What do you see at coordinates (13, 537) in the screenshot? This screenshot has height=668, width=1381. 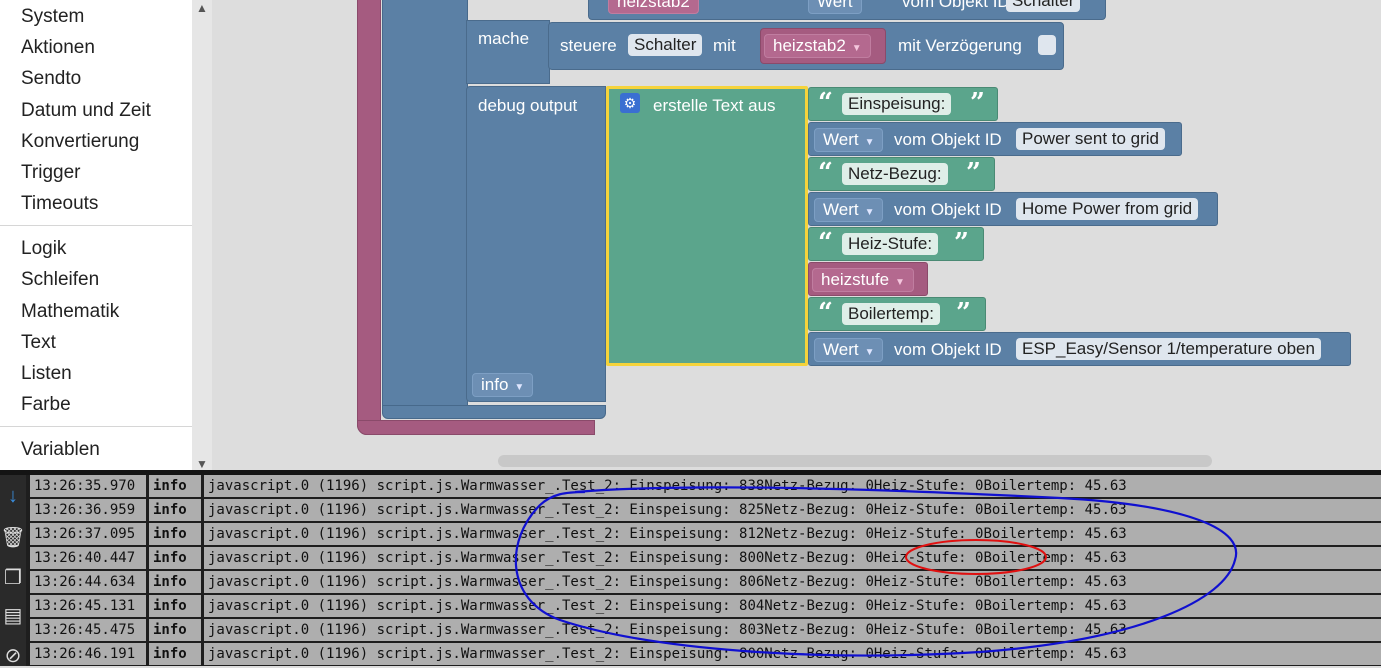 I see `trash-icon: 🗑` at bounding box center [13, 537].